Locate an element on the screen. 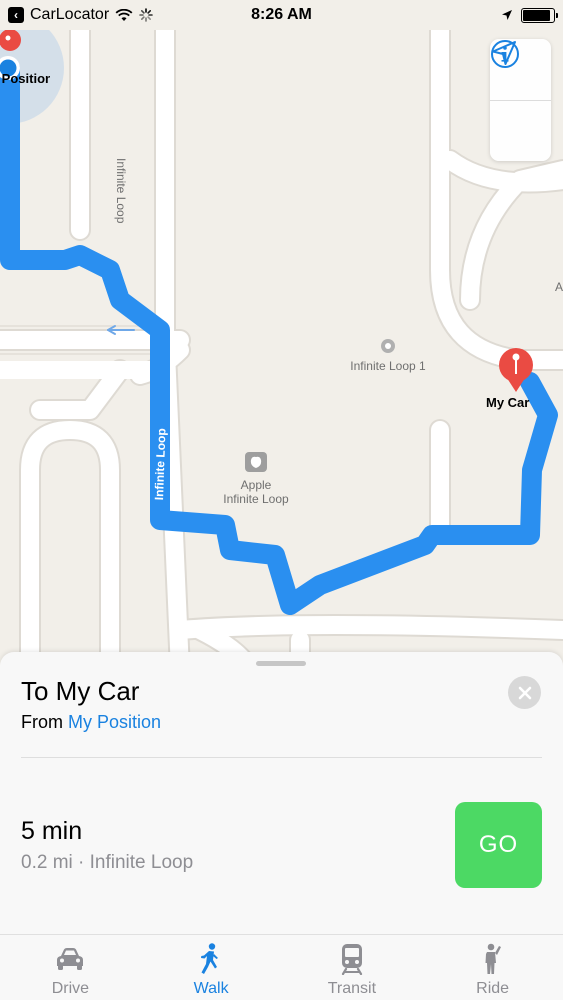 This screenshot has width=563, height=1000. train-icon is located at coordinates (352, 959).